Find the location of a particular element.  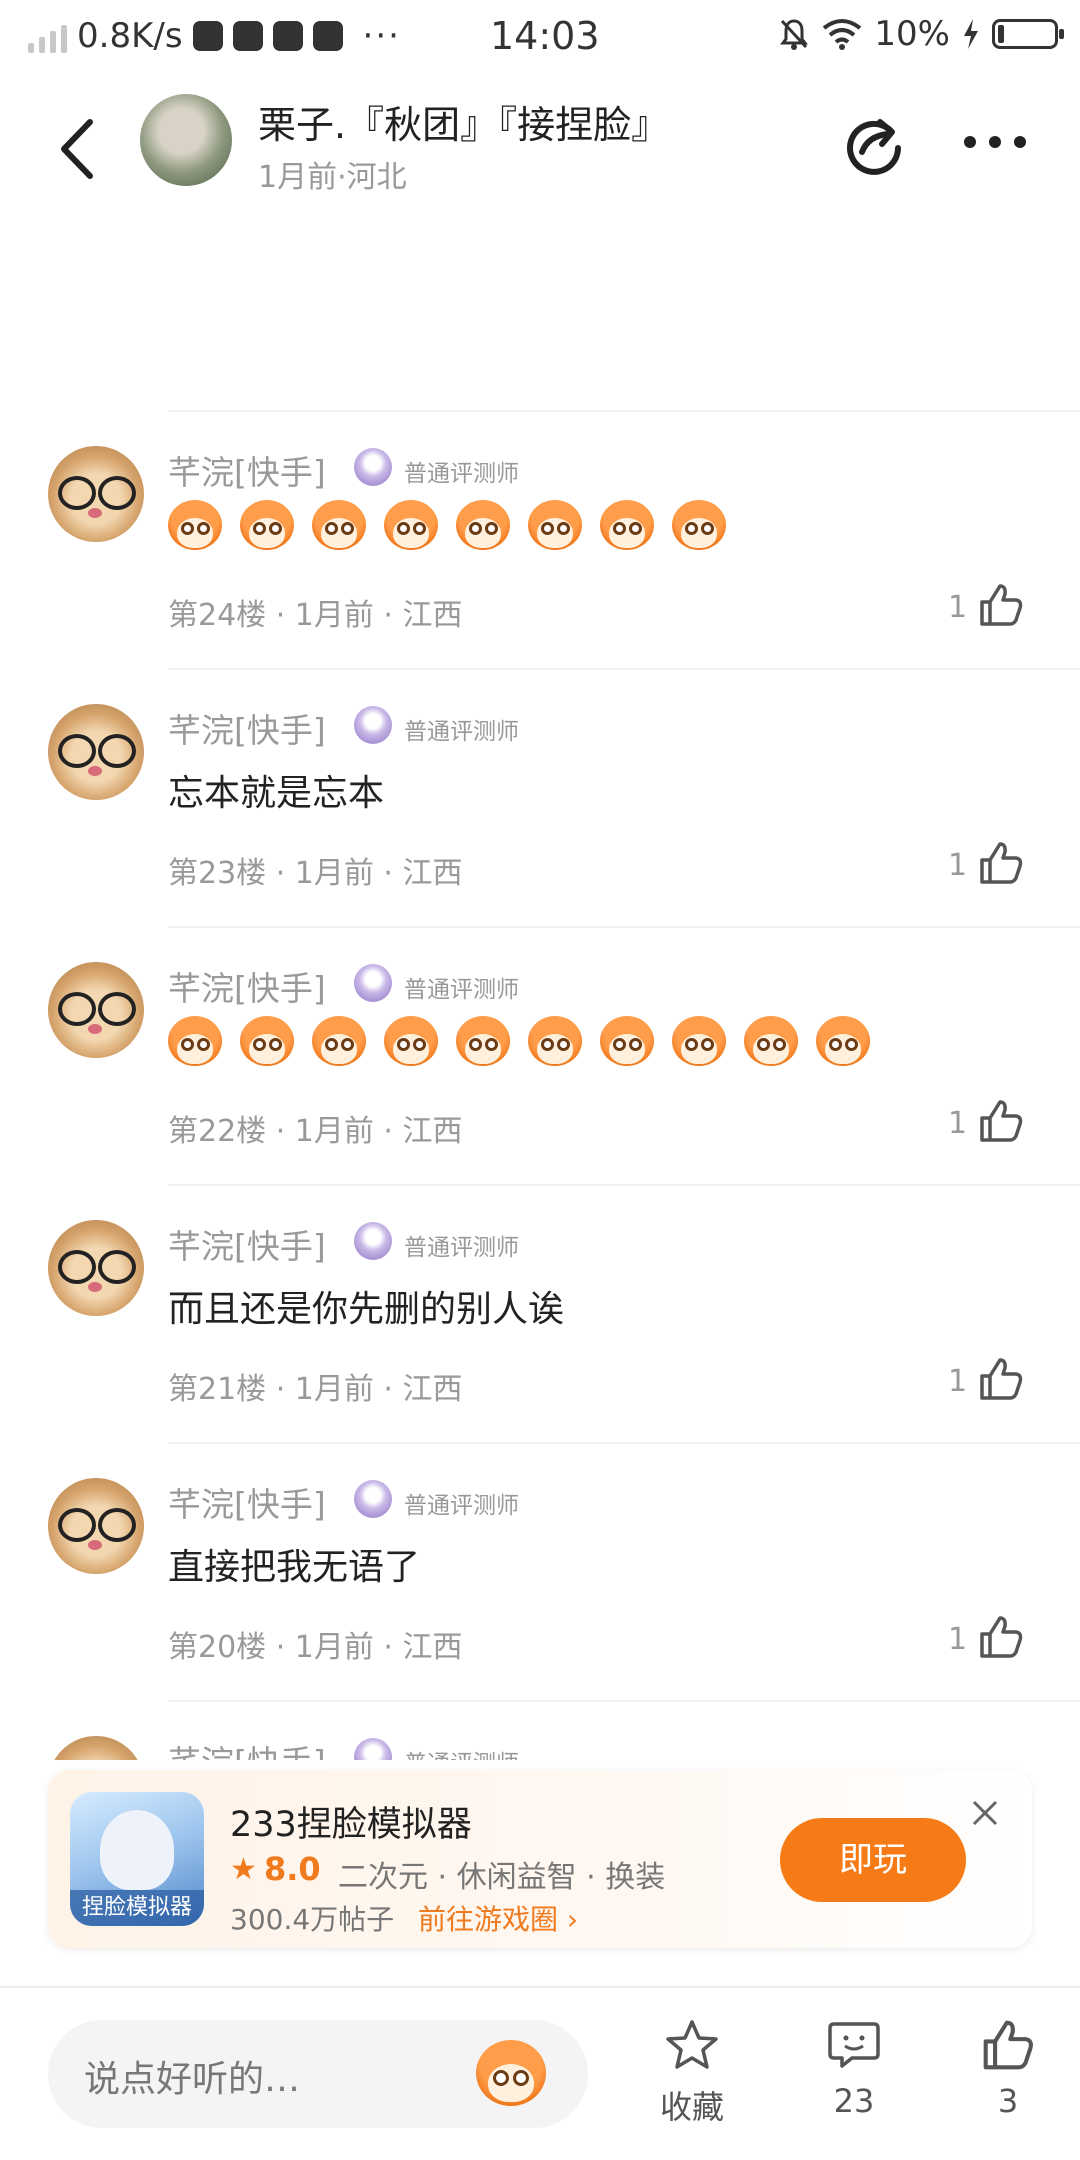

play-now-button: 即玩 is located at coordinates (873, 1860).